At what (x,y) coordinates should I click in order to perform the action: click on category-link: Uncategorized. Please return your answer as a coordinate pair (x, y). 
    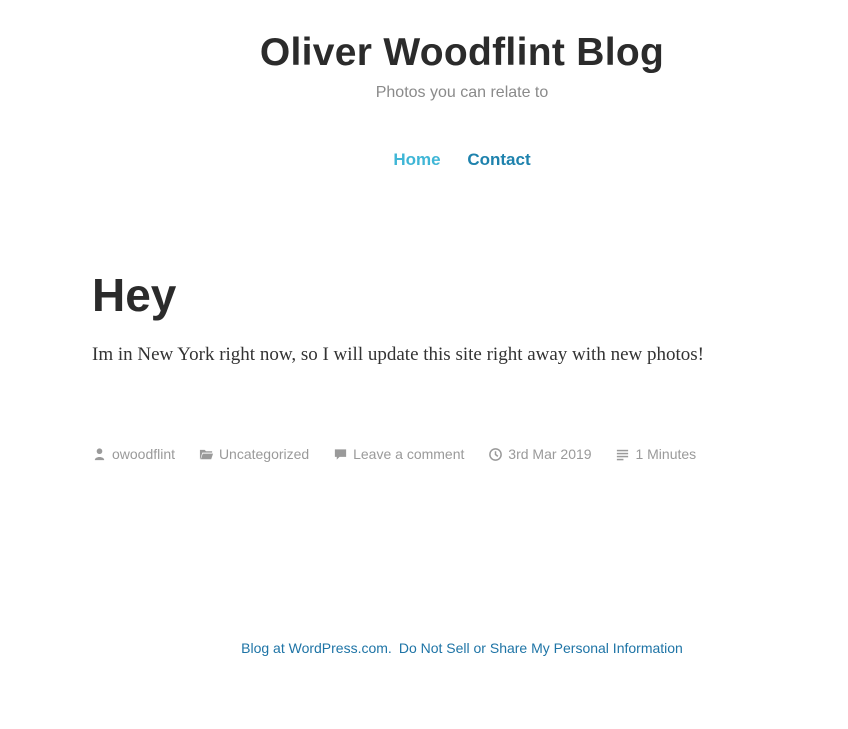
    Looking at the image, I should click on (264, 454).